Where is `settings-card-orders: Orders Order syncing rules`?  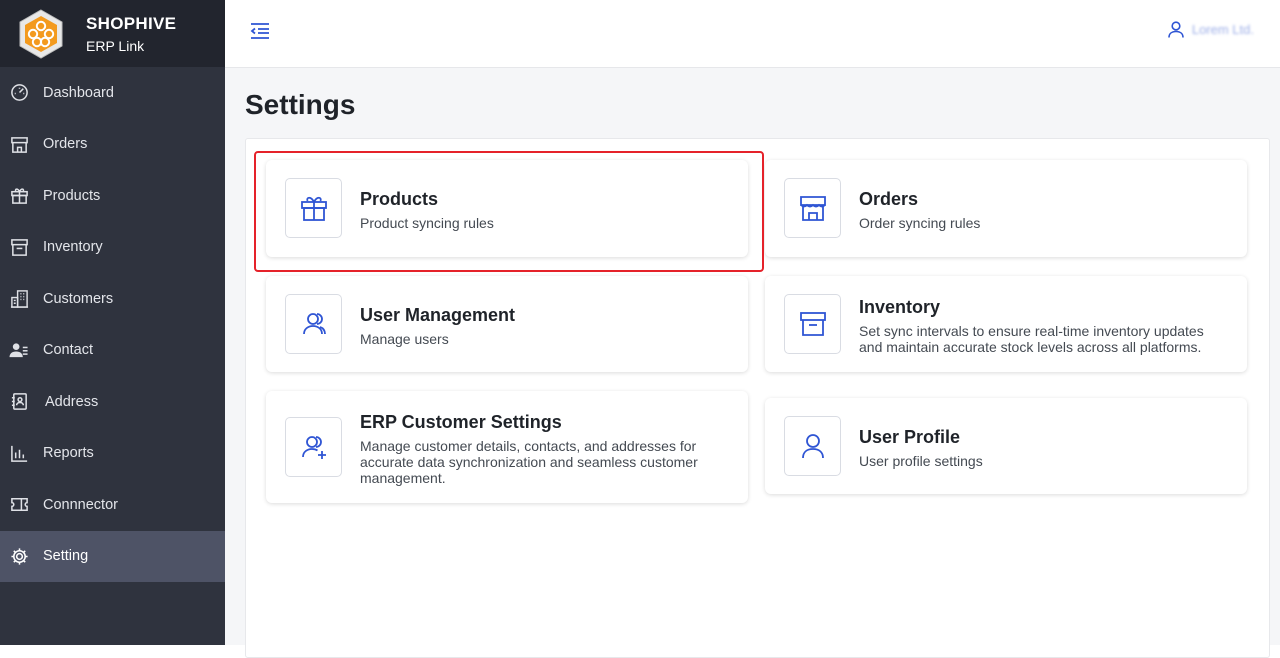
settings-card-orders: Orders Order syncing rules is located at coordinates (1006, 208).